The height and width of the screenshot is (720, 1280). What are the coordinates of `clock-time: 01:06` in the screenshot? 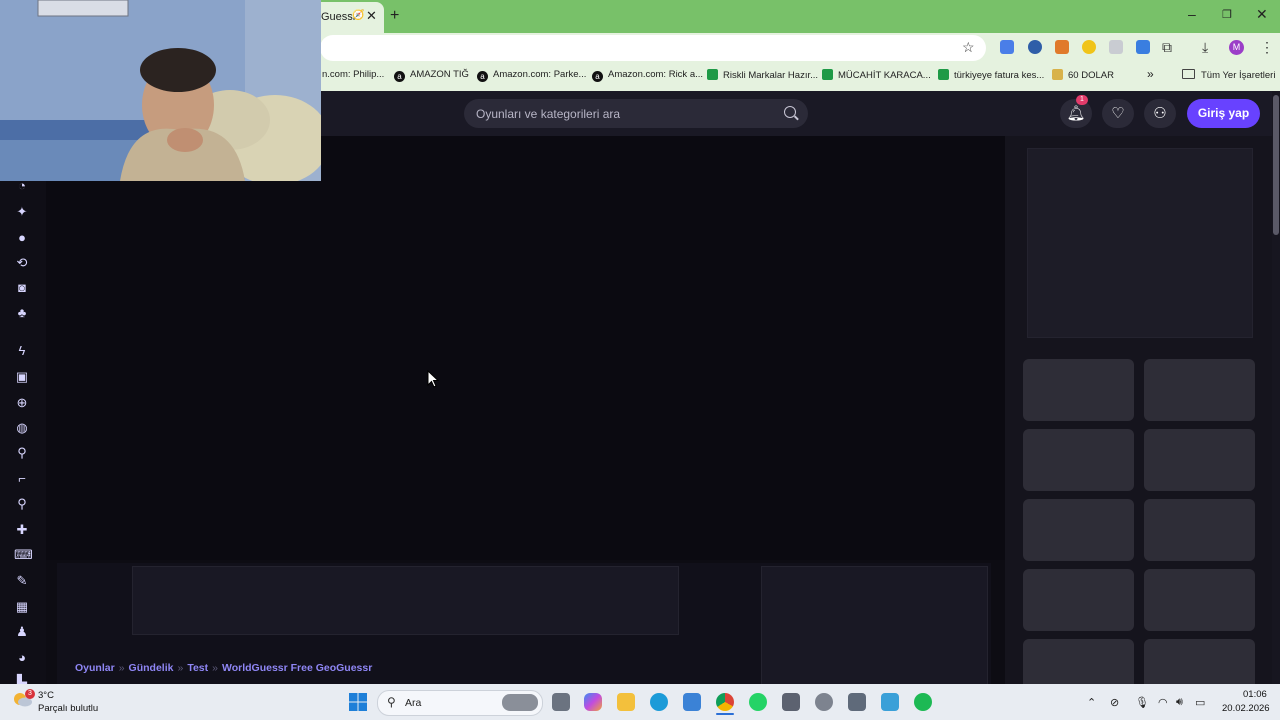 It's located at (1255, 694).